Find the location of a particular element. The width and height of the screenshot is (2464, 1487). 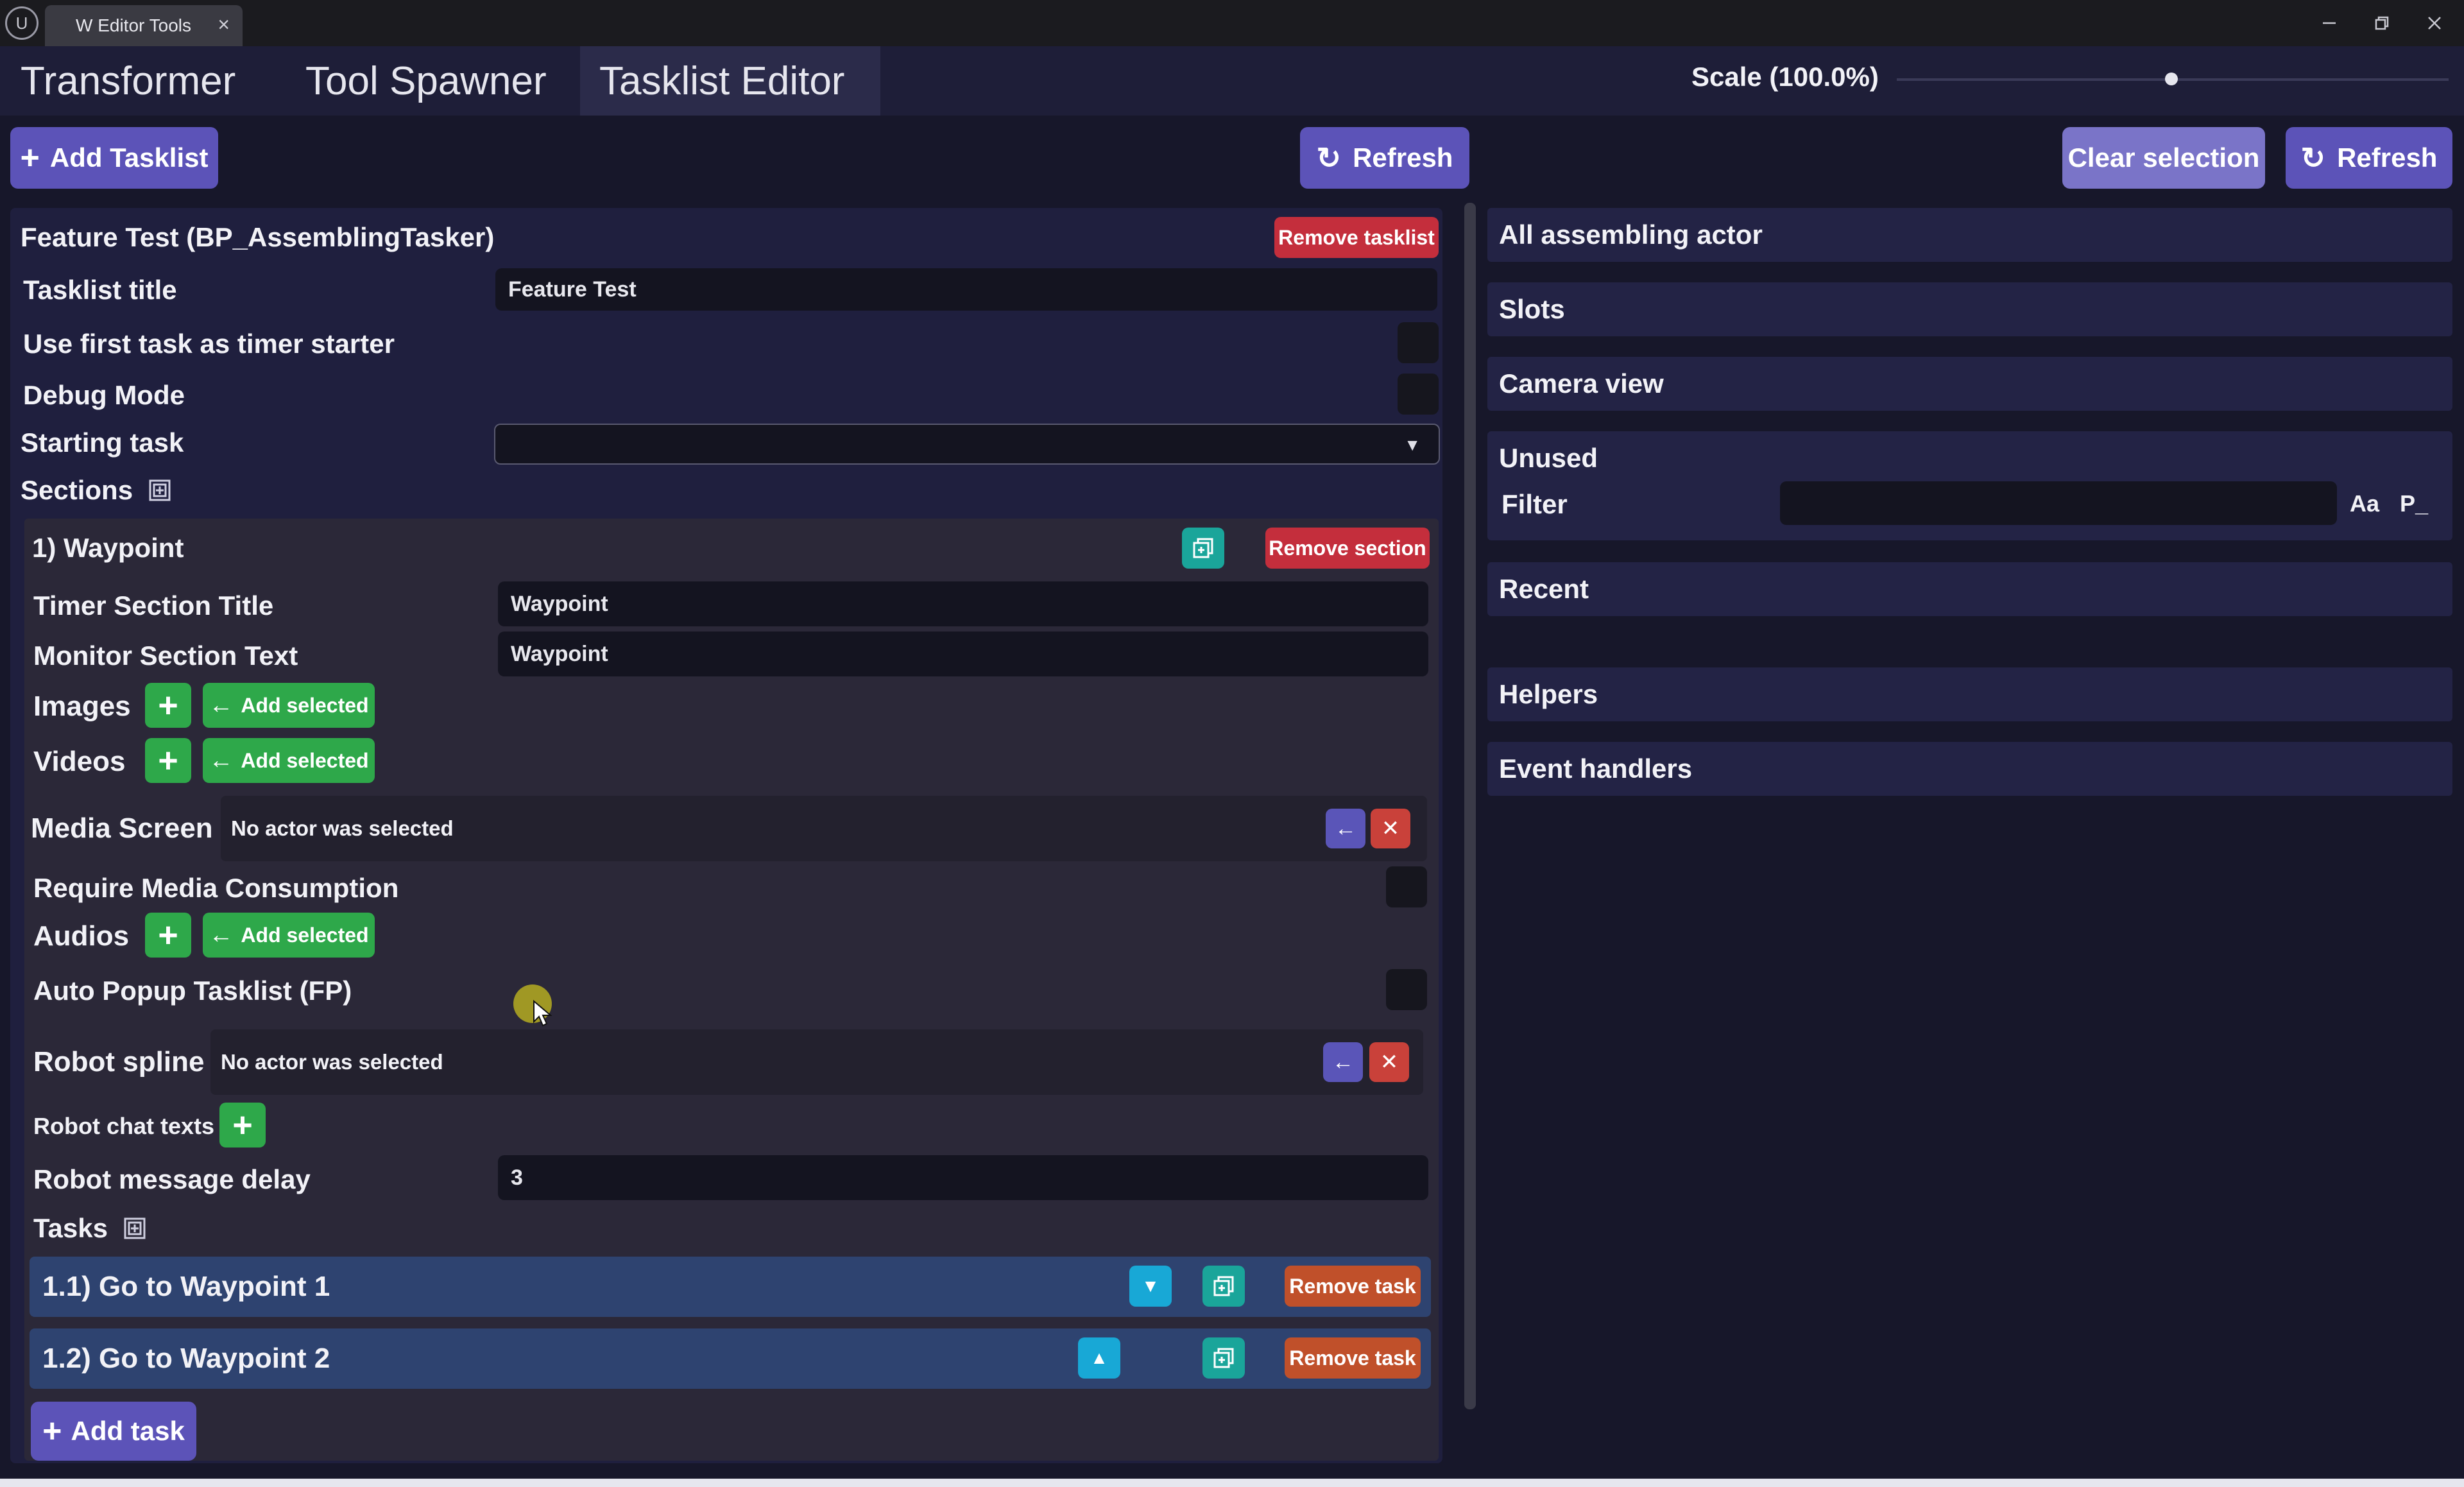

remove-tasklist-button: Remove tasklist is located at coordinates (1356, 237).